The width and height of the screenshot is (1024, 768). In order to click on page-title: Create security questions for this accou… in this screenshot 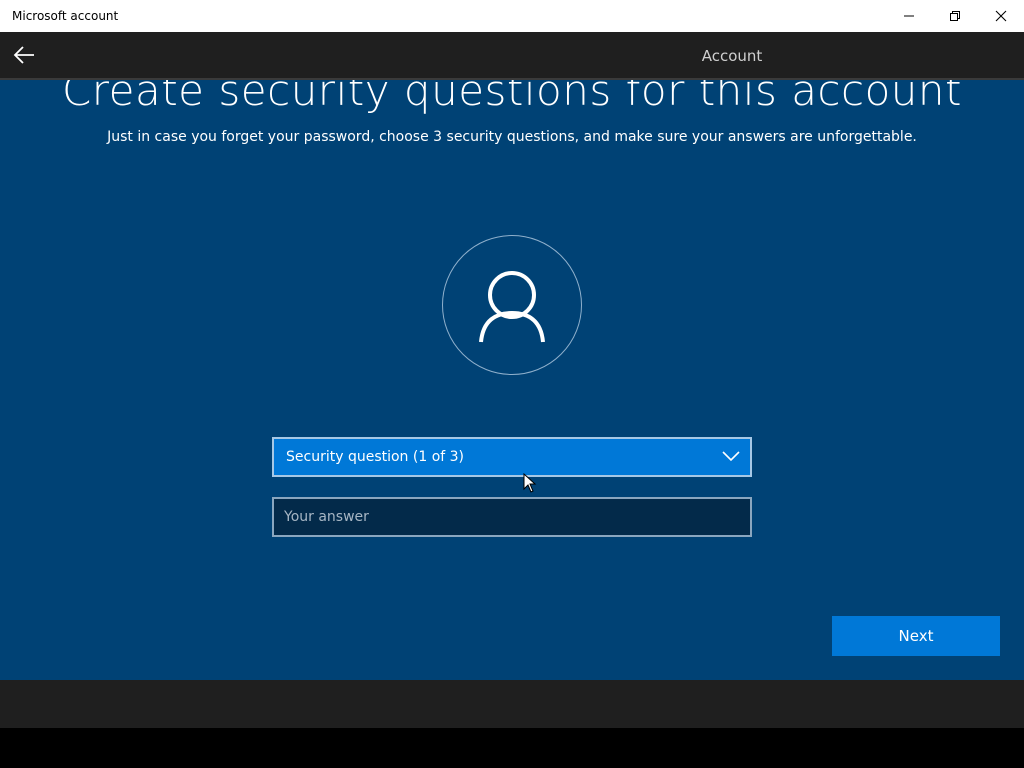, I will do `click(512, 97)`.